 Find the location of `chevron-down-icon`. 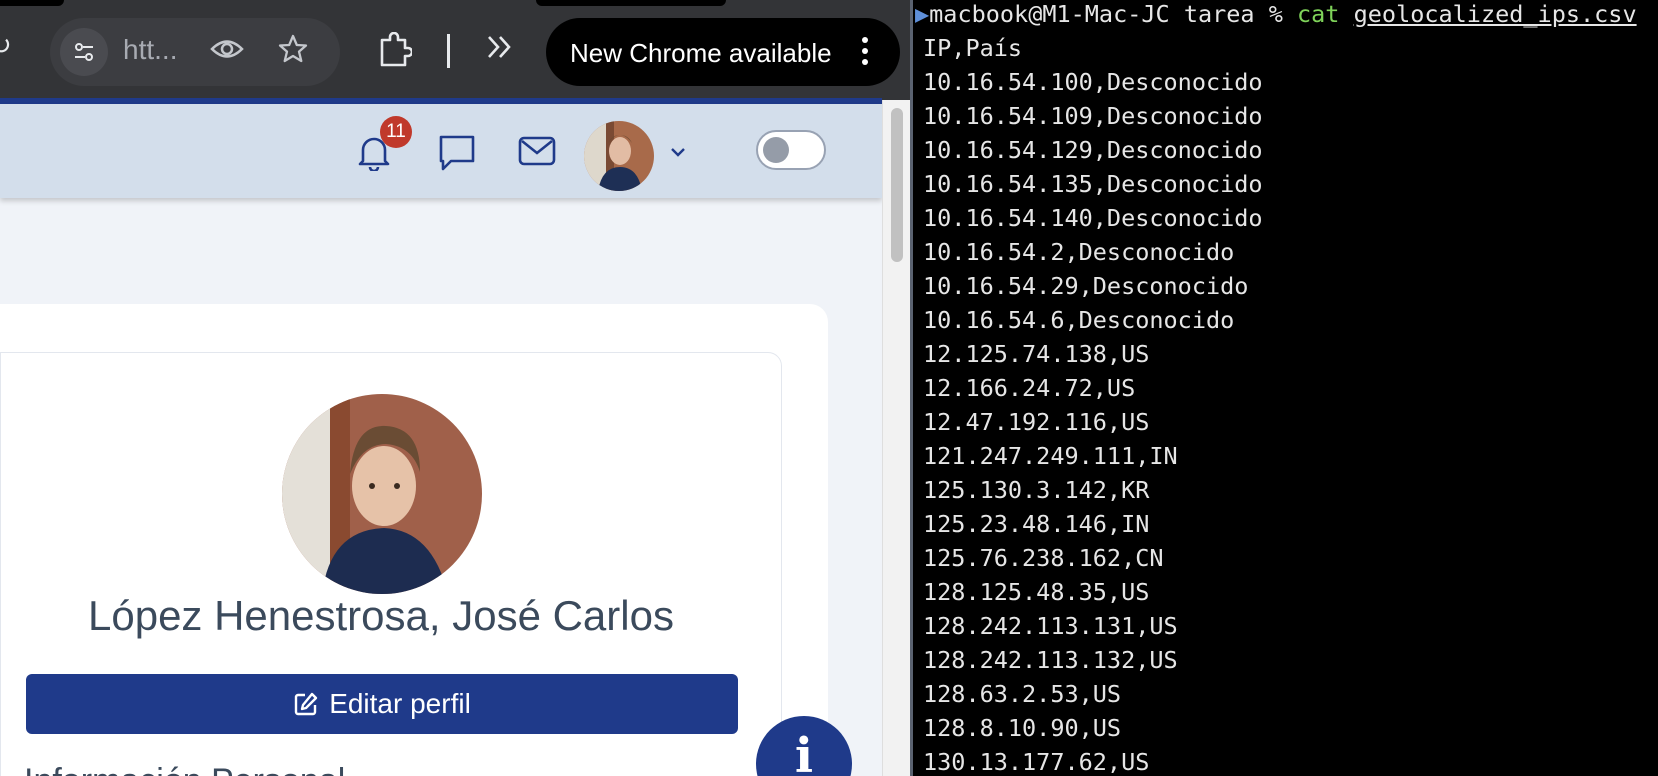

chevron-down-icon is located at coordinates (678, 152).